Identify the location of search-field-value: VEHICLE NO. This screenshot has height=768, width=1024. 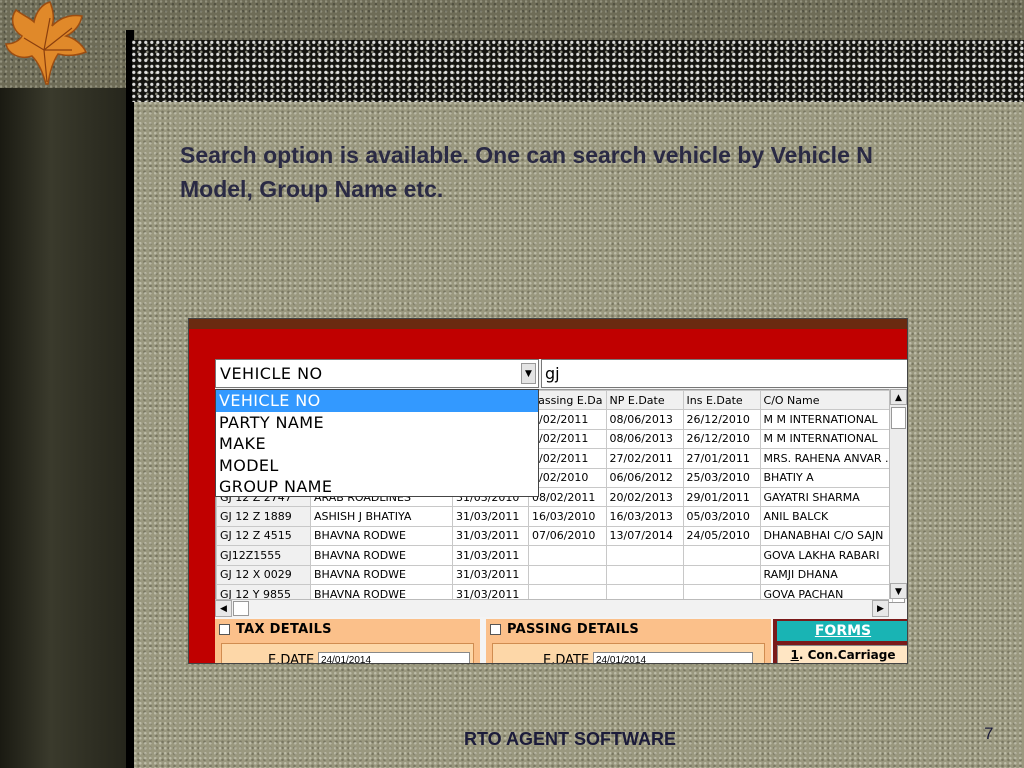
(271, 373).